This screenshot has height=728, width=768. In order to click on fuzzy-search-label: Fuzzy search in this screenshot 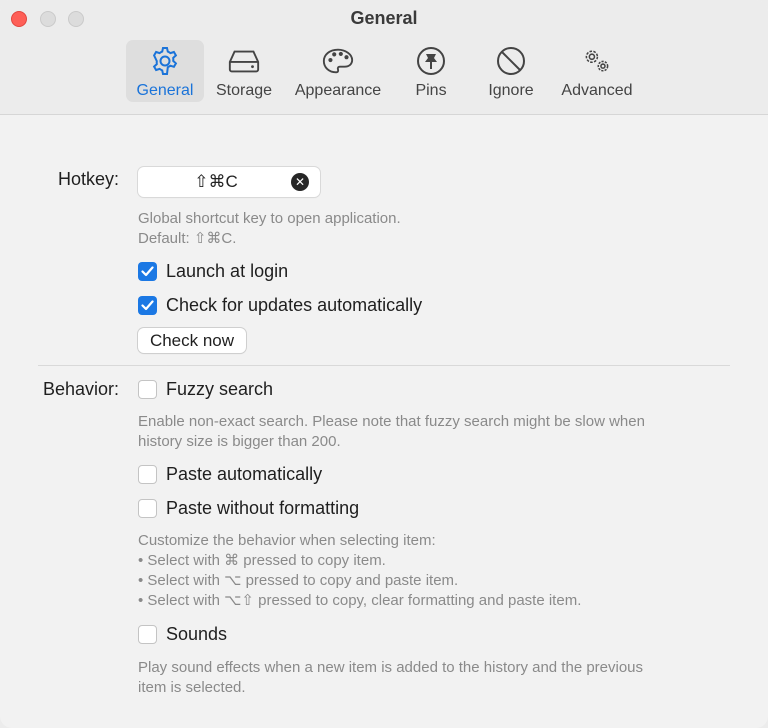, I will do `click(219, 389)`.